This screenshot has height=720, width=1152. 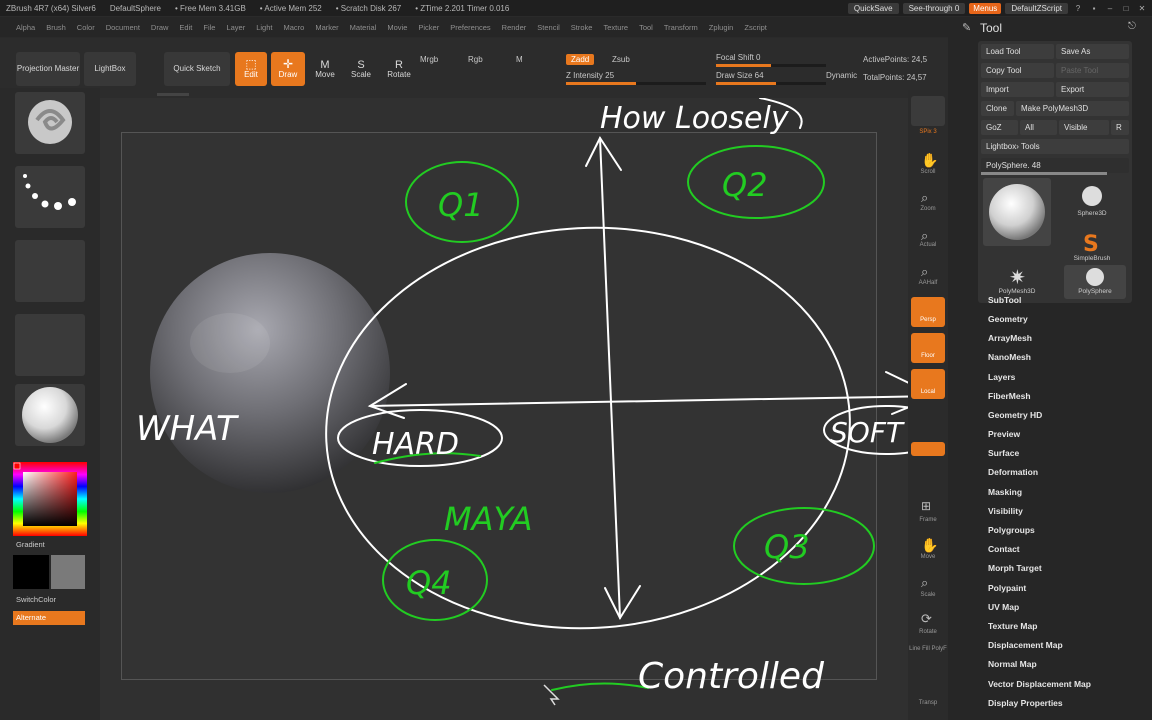 I want to click on main-color-swatch, so click(x=31, y=572).